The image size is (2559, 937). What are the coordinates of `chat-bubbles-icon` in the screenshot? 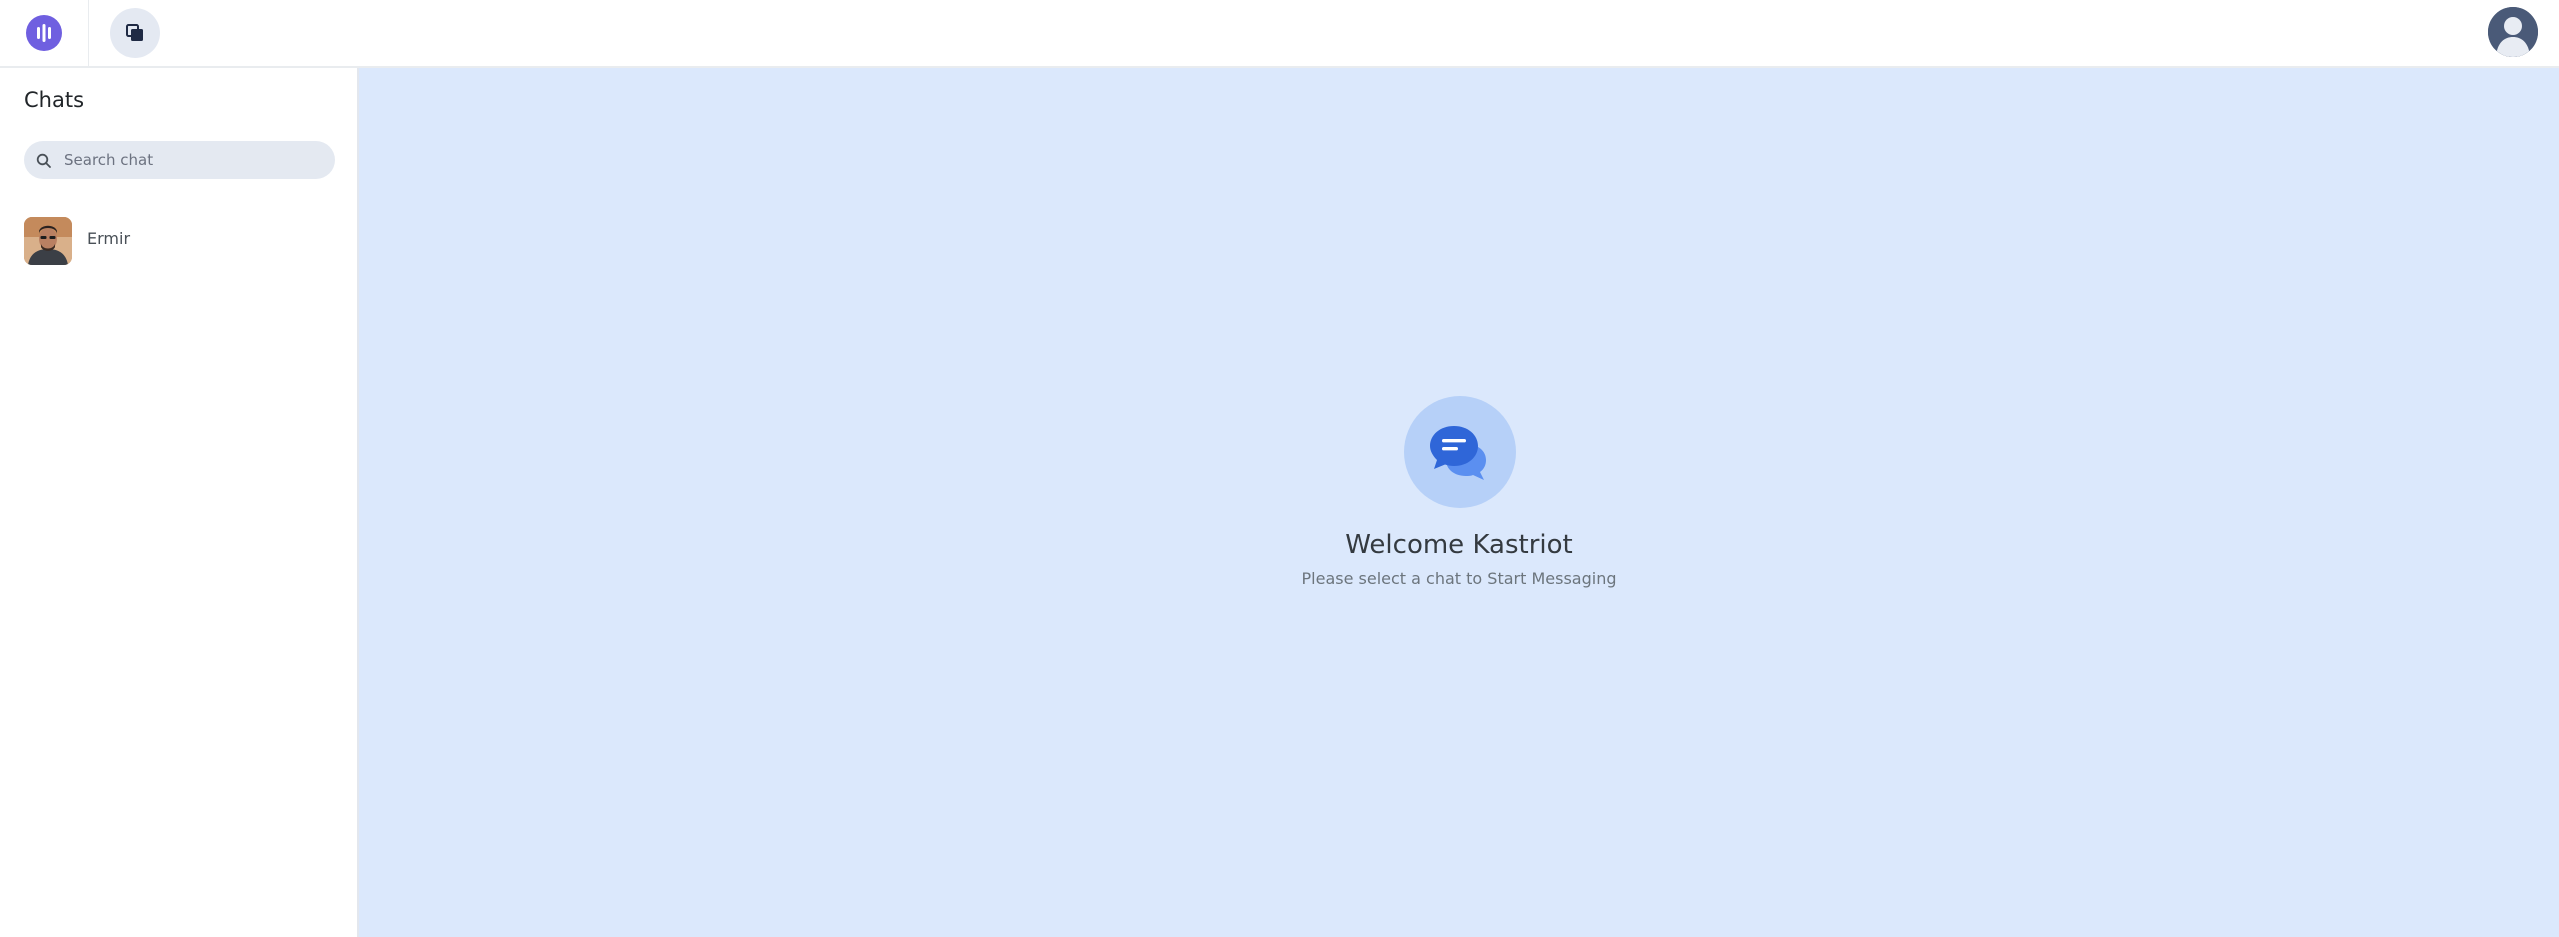 It's located at (1460, 452).